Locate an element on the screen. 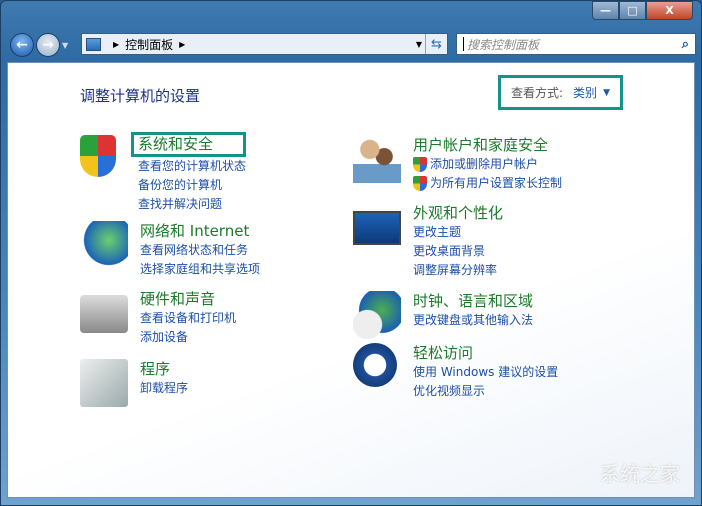 The image size is (702, 506). link: 更改键盘或其他输入法 is located at coordinates (473, 320).